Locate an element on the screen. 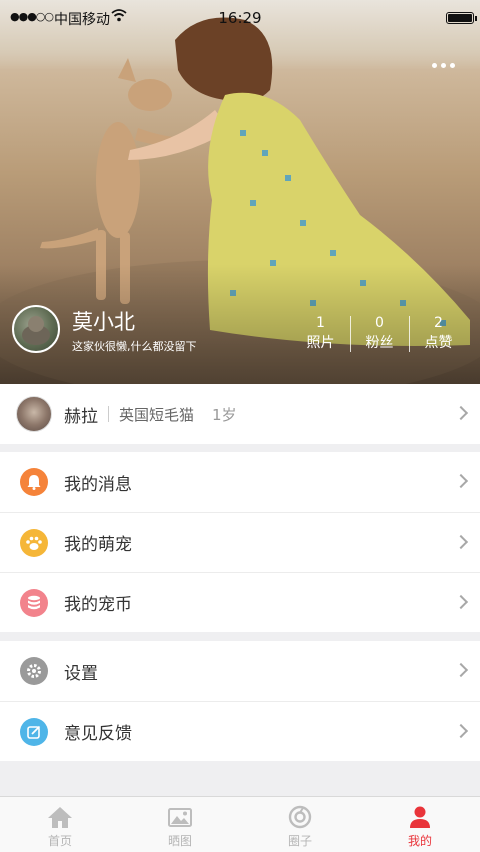  stat-photos: 1 照片 is located at coordinates (320, 334).